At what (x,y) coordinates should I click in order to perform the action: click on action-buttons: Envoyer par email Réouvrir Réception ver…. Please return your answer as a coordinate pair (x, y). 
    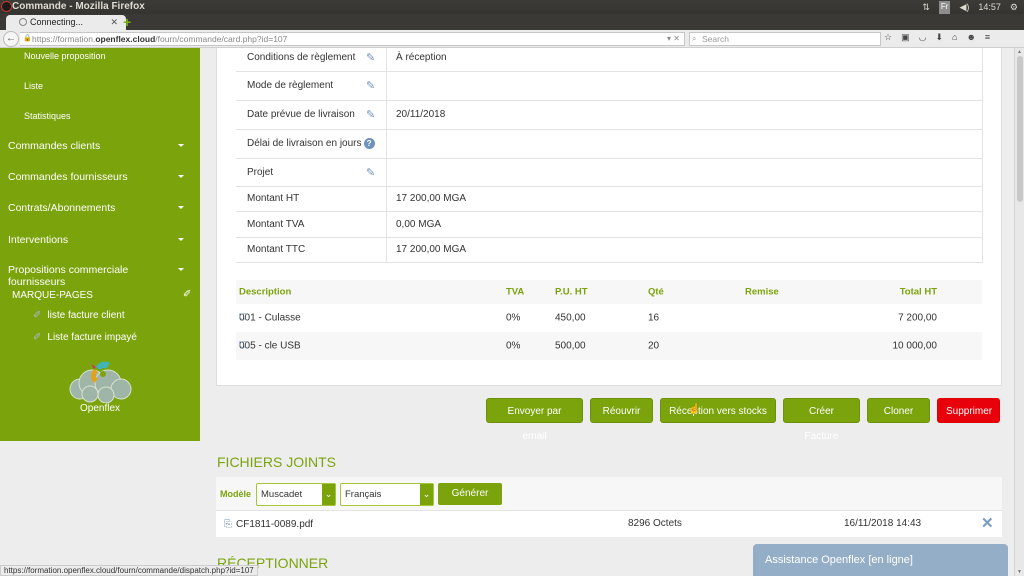
    Looking at the image, I should click on (743, 420).